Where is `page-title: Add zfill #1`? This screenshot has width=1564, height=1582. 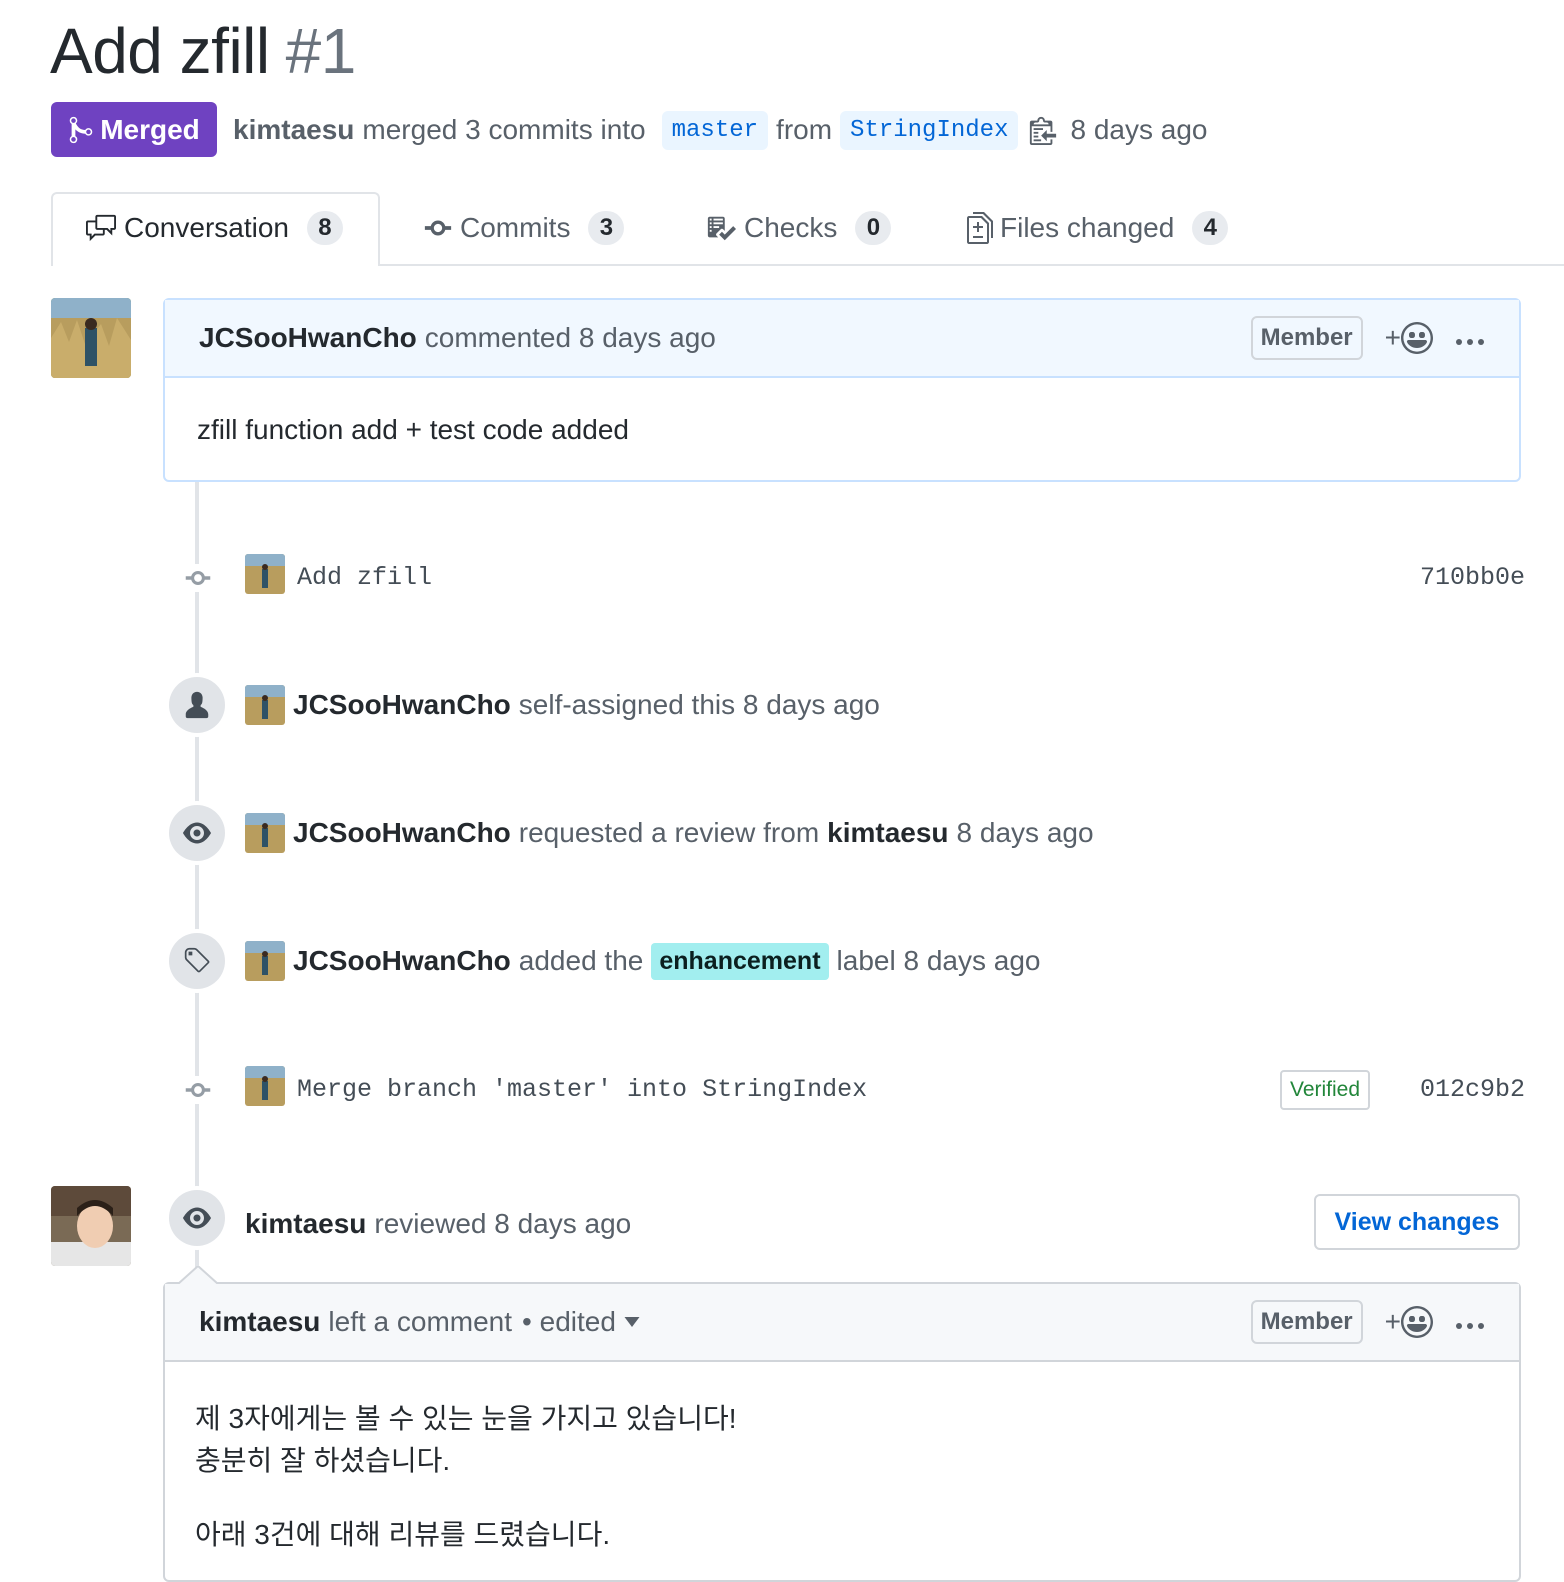 page-title: Add zfill #1 is located at coordinates (203, 51).